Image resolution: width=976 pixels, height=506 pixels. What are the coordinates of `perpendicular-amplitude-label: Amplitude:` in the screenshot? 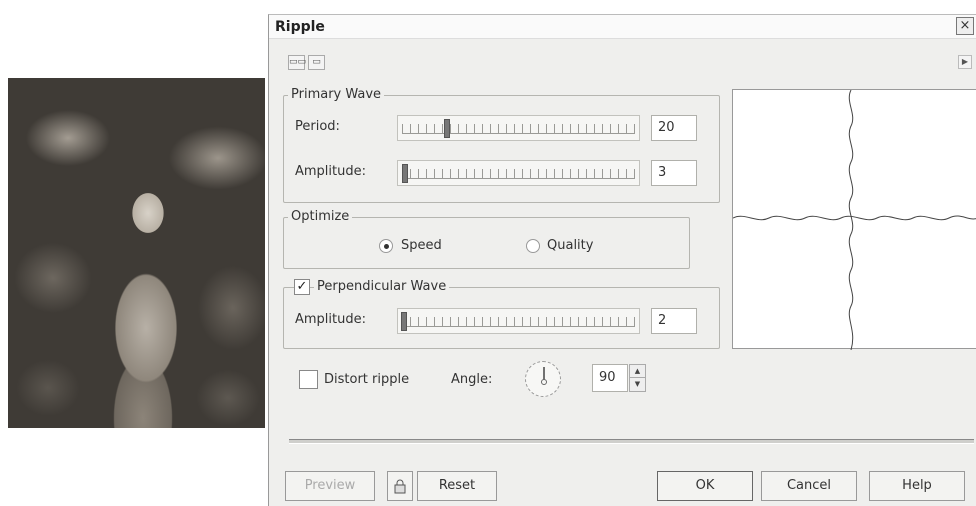 It's located at (330, 319).